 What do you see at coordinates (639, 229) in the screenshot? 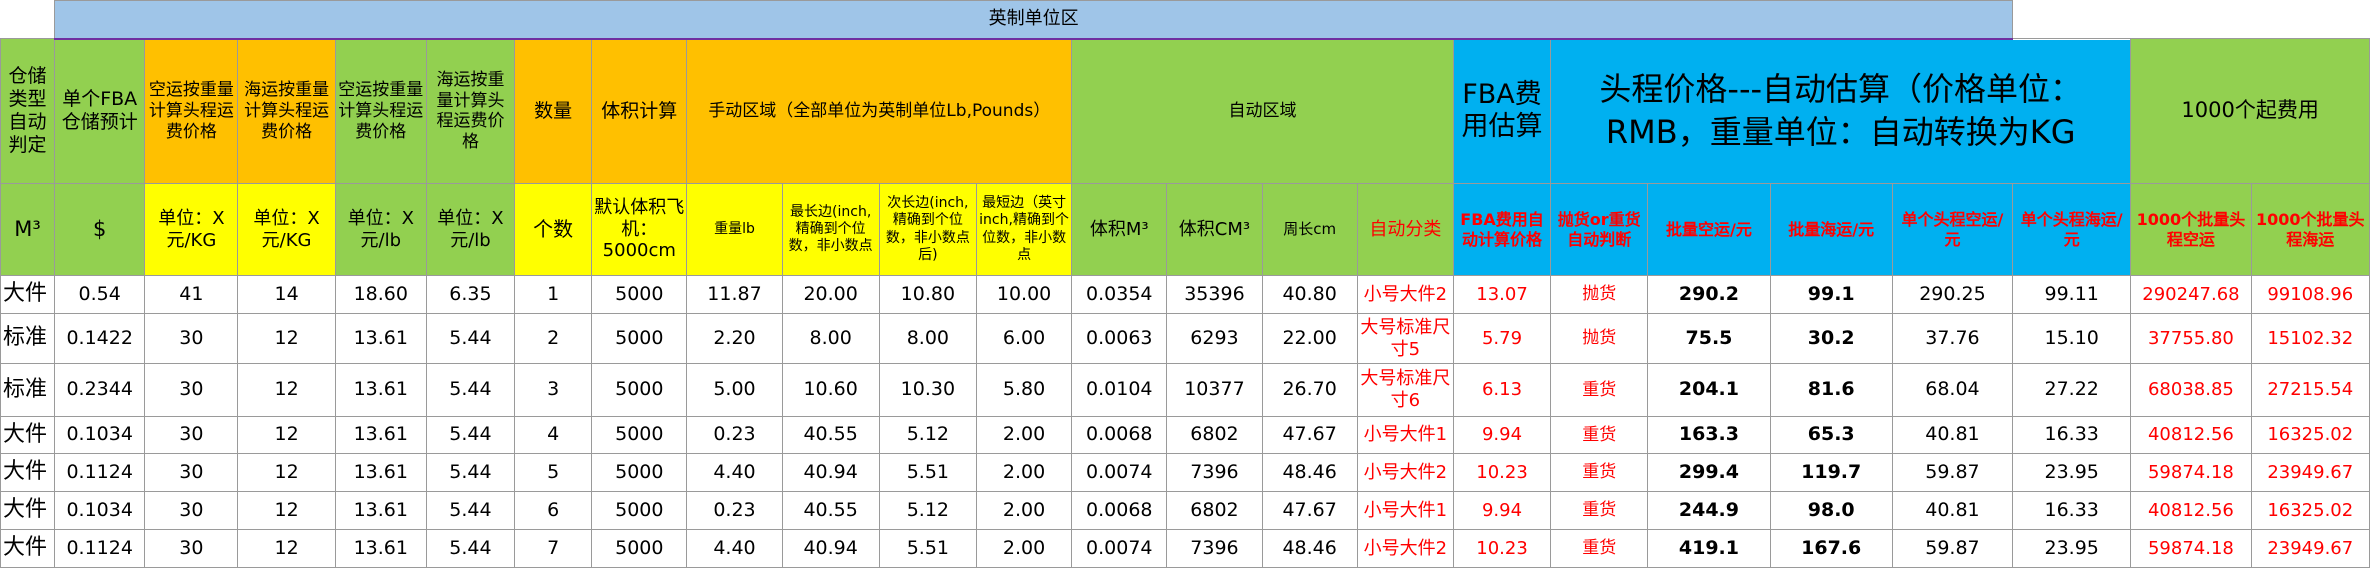
I see `unit-default-volume: 默认体积飞机：5000cm` at bounding box center [639, 229].